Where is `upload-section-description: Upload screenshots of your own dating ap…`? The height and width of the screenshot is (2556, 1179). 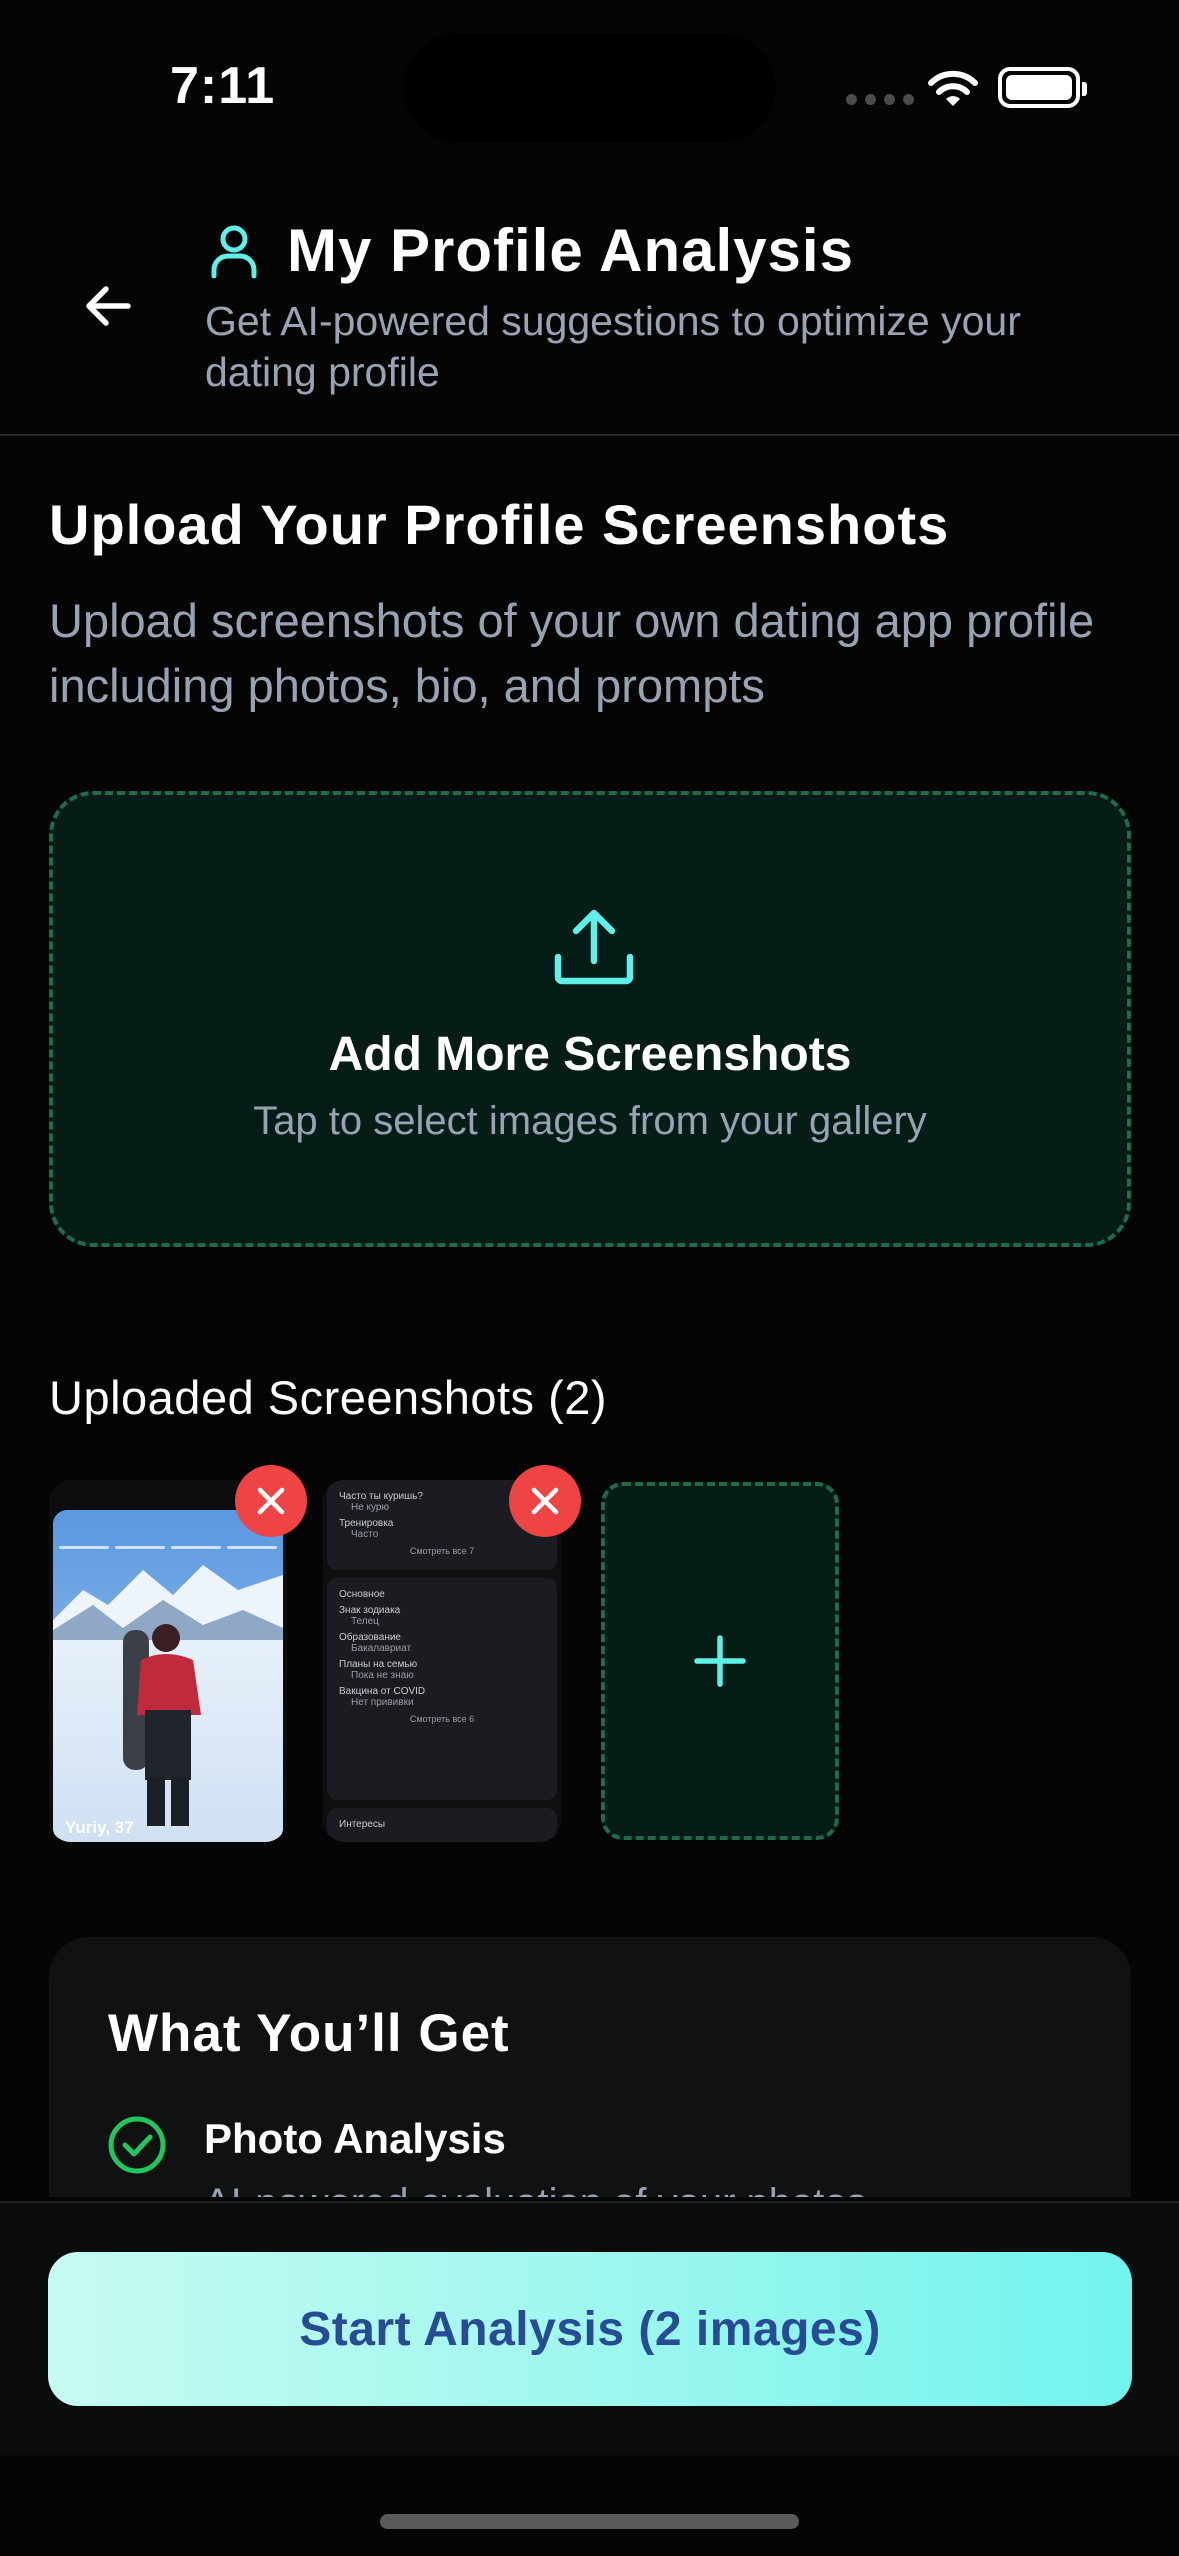 upload-section-description: Upload screenshots of your own dating ap… is located at coordinates (572, 653).